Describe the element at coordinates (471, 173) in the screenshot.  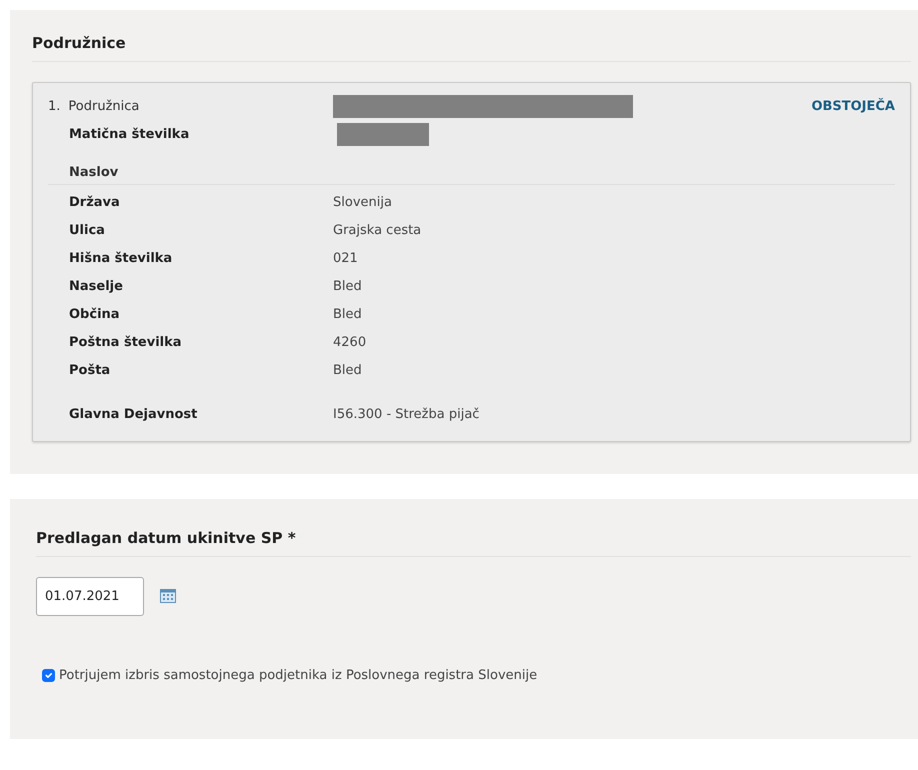
I see `address-heading: Naslov` at that location.